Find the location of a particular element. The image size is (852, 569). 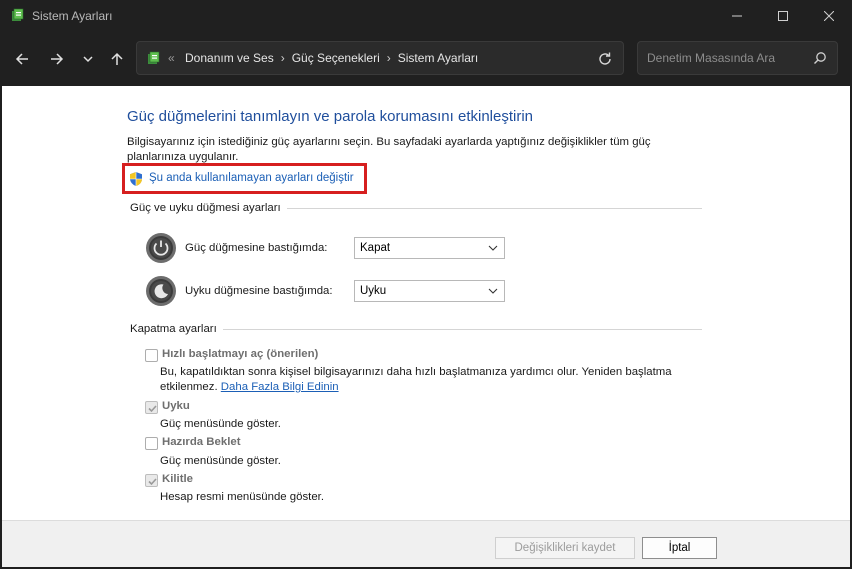

breadcrumb-item-hardware-sound: Donanım ve Ses is located at coordinates (229, 58).